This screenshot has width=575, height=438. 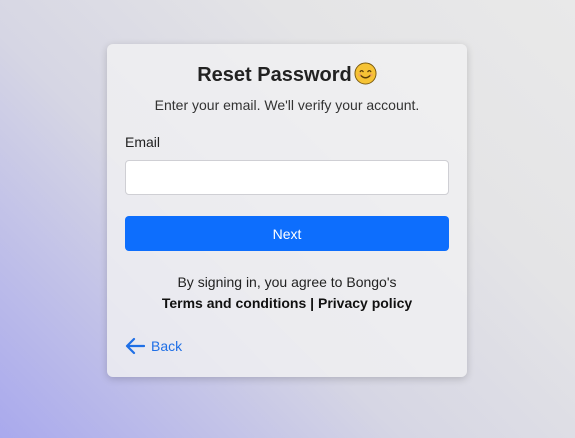 What do you see at coordinates (274, 75) in the screenshot?
I see `title-text: Reset Password` at bounding box center [274, 75].